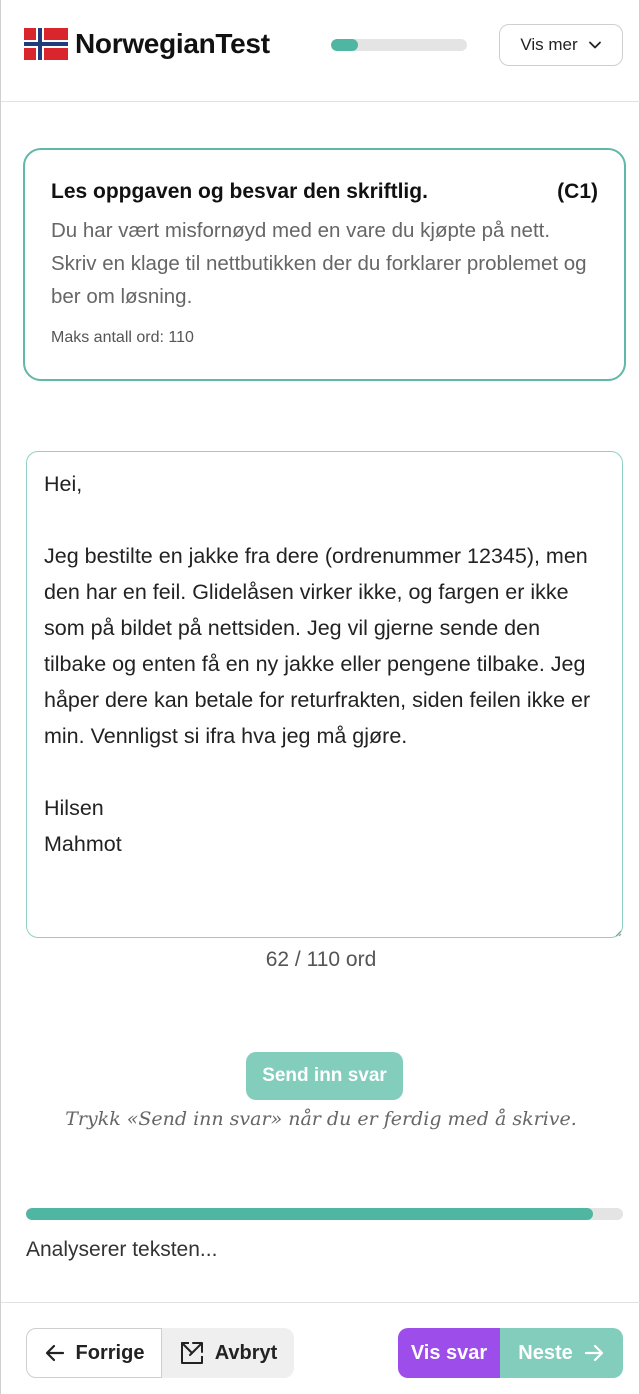 This screenshot has height=1394, width=640. What do you see at coordinates (549, 44) in the screenshot?
I see `show-more-label: Vis mer` at bounding box center [549, 44].